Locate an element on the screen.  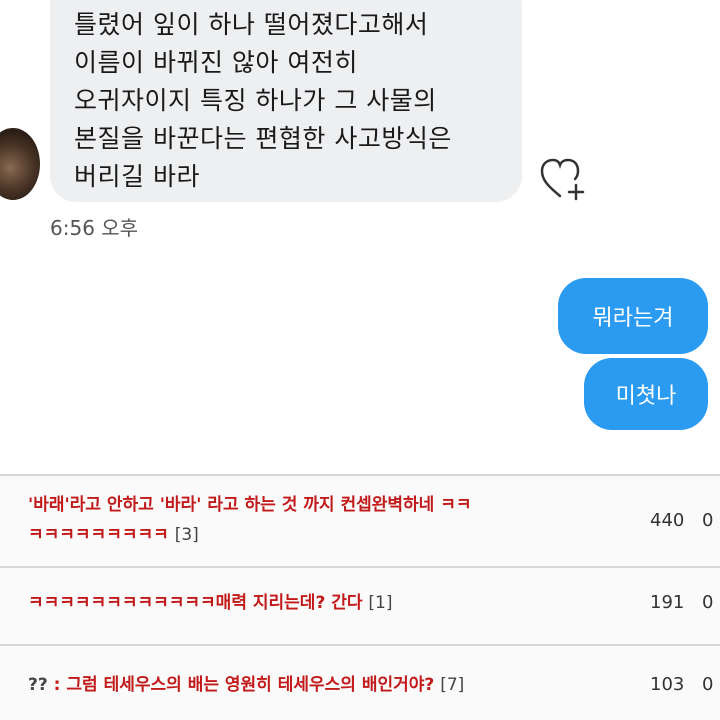
reply-count: [3] is located at coordinates (187, 535).